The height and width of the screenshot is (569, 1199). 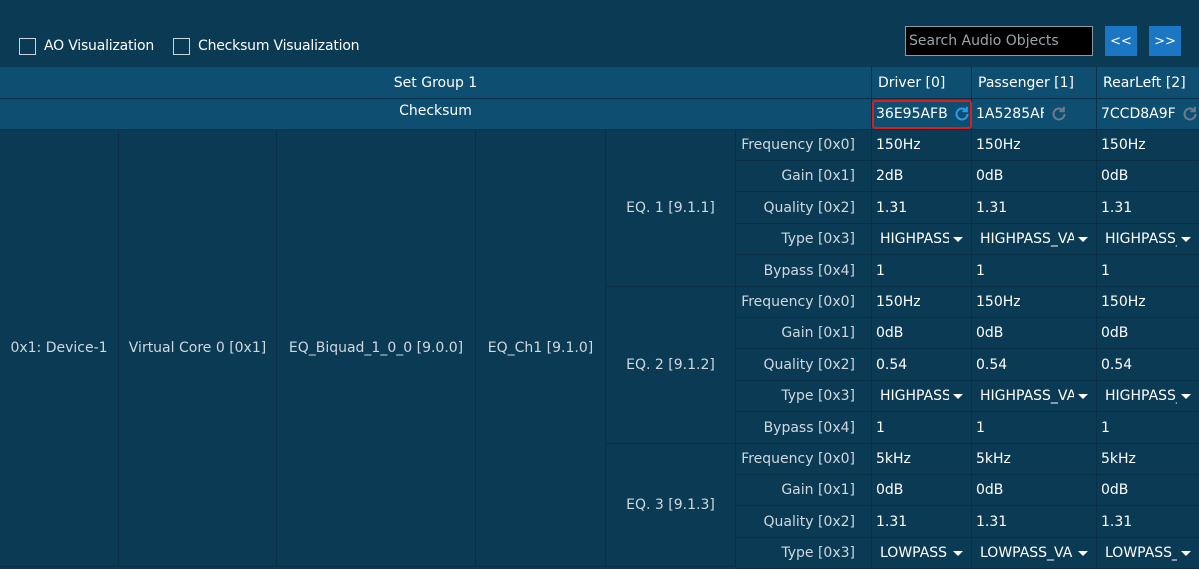 I want to click on checksum-value: 7CCD8A9F, so click(x=1138, y=114).